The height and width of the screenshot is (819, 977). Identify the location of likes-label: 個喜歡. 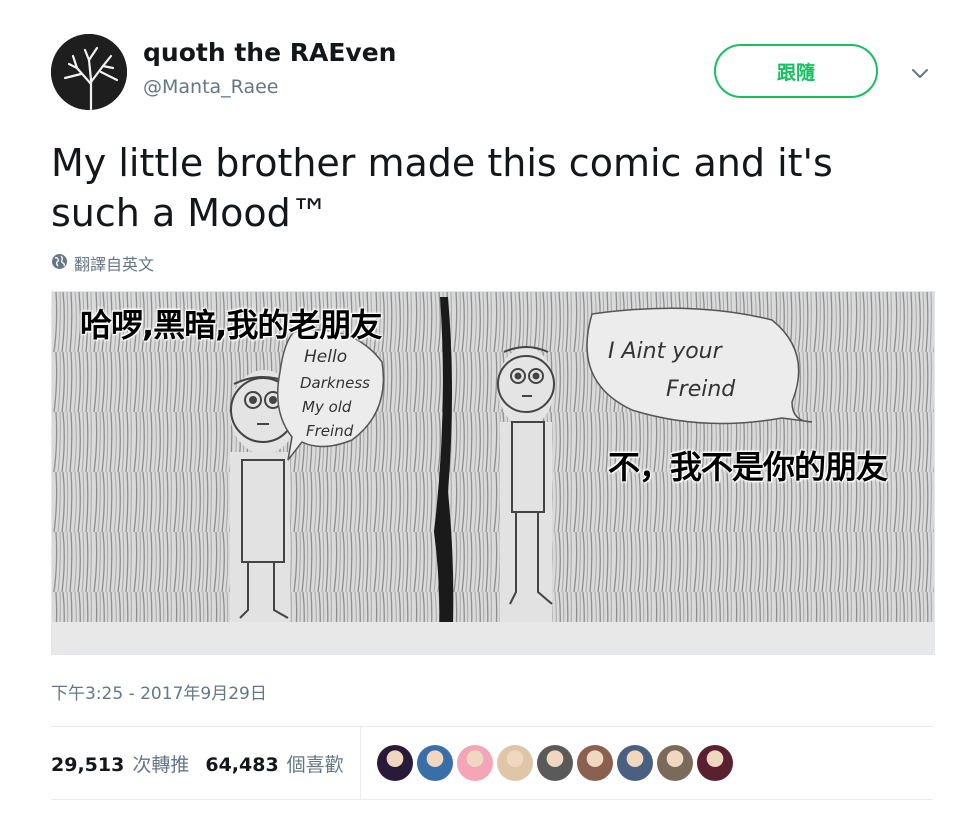
(315, 764).